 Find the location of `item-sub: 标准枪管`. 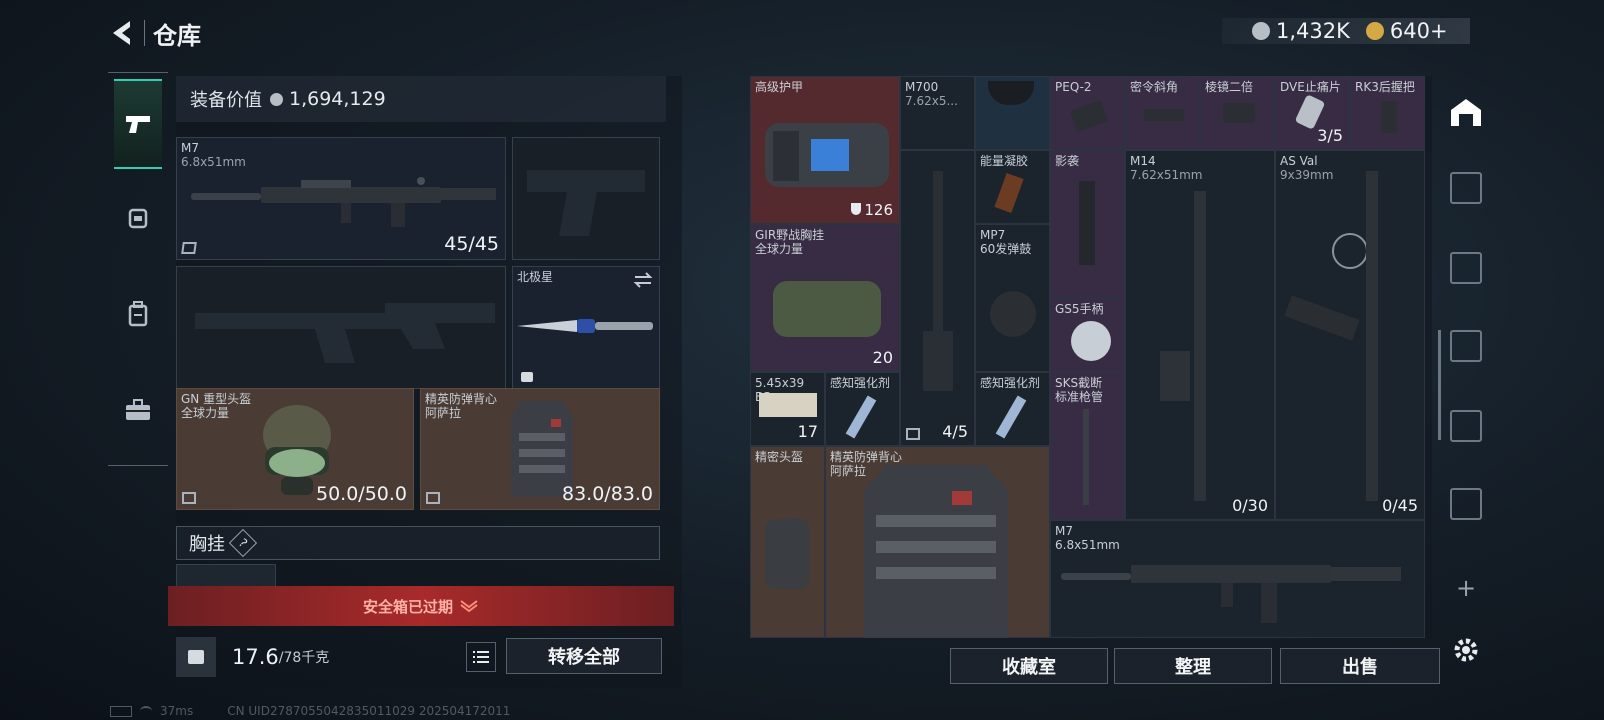

item-sub: 标准枪管 is located at coordinates (1079, 397).